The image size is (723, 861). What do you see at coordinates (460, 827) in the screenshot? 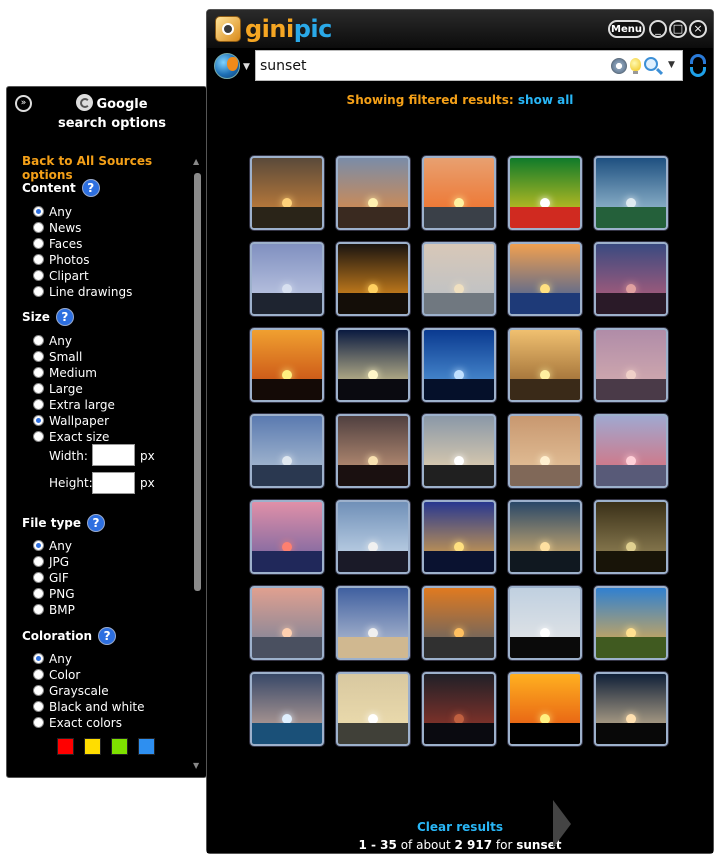
I see `clear-results-link: Clear results` at bounding box center [460, 827].